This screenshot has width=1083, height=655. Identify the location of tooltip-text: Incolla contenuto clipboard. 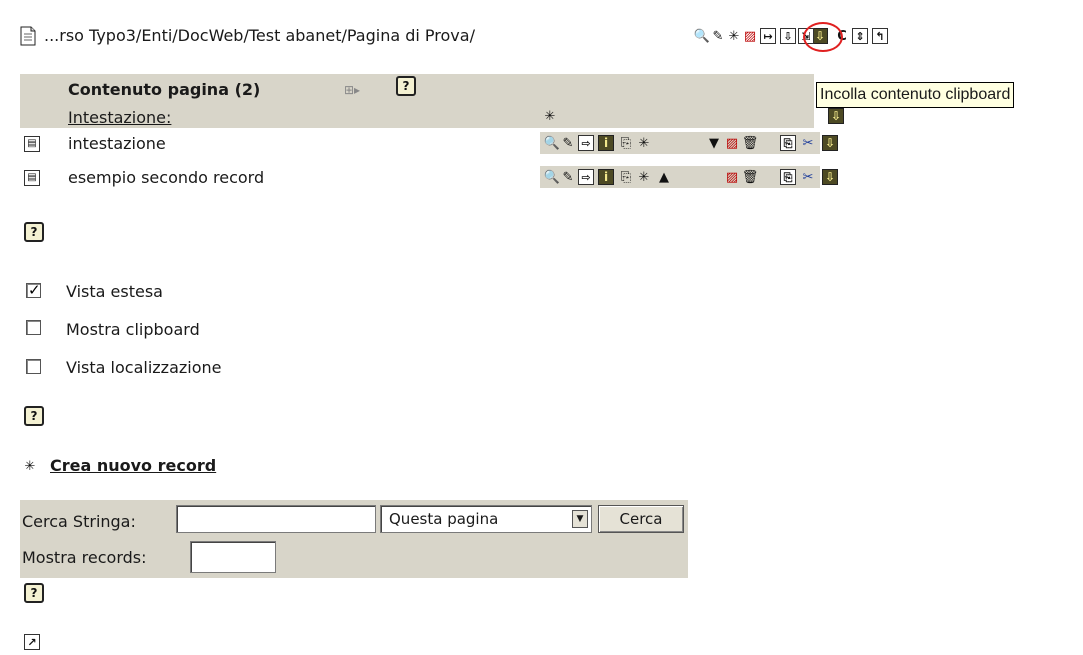
(915, 94).